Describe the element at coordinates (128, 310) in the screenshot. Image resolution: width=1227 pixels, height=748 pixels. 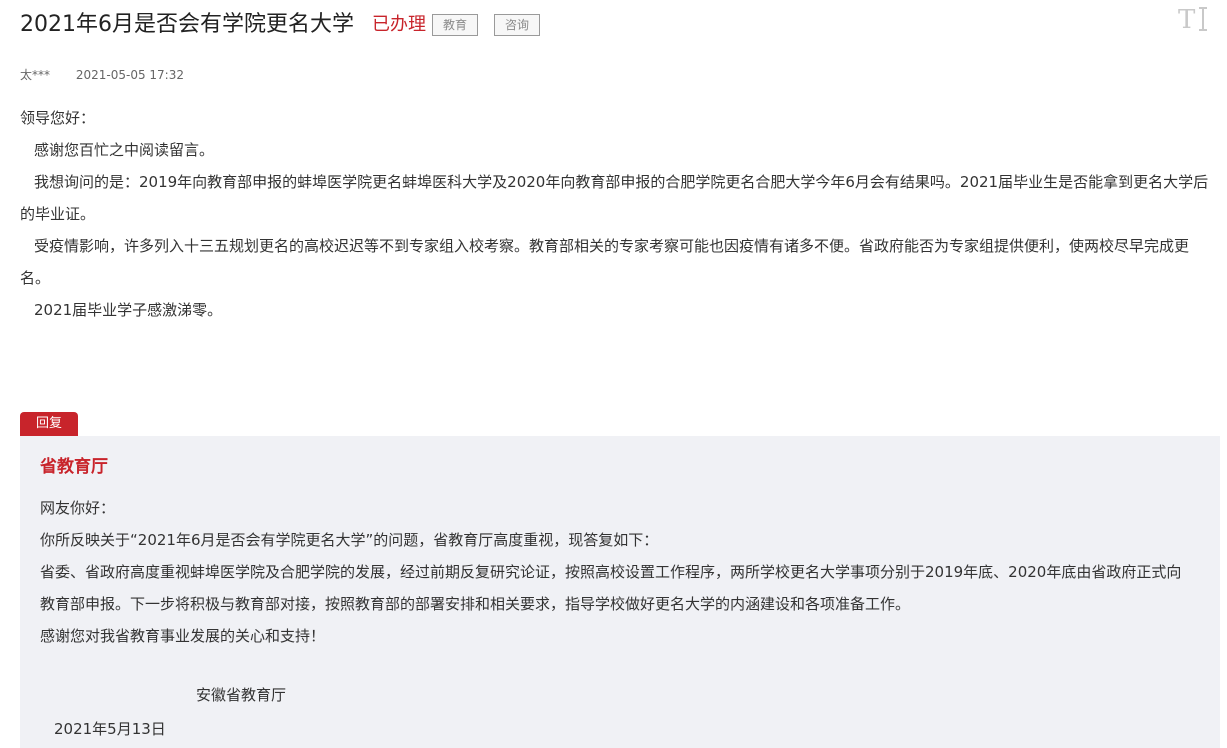
I see `question-paragraph: 2021届毕业学子感激涕零。` at that location.